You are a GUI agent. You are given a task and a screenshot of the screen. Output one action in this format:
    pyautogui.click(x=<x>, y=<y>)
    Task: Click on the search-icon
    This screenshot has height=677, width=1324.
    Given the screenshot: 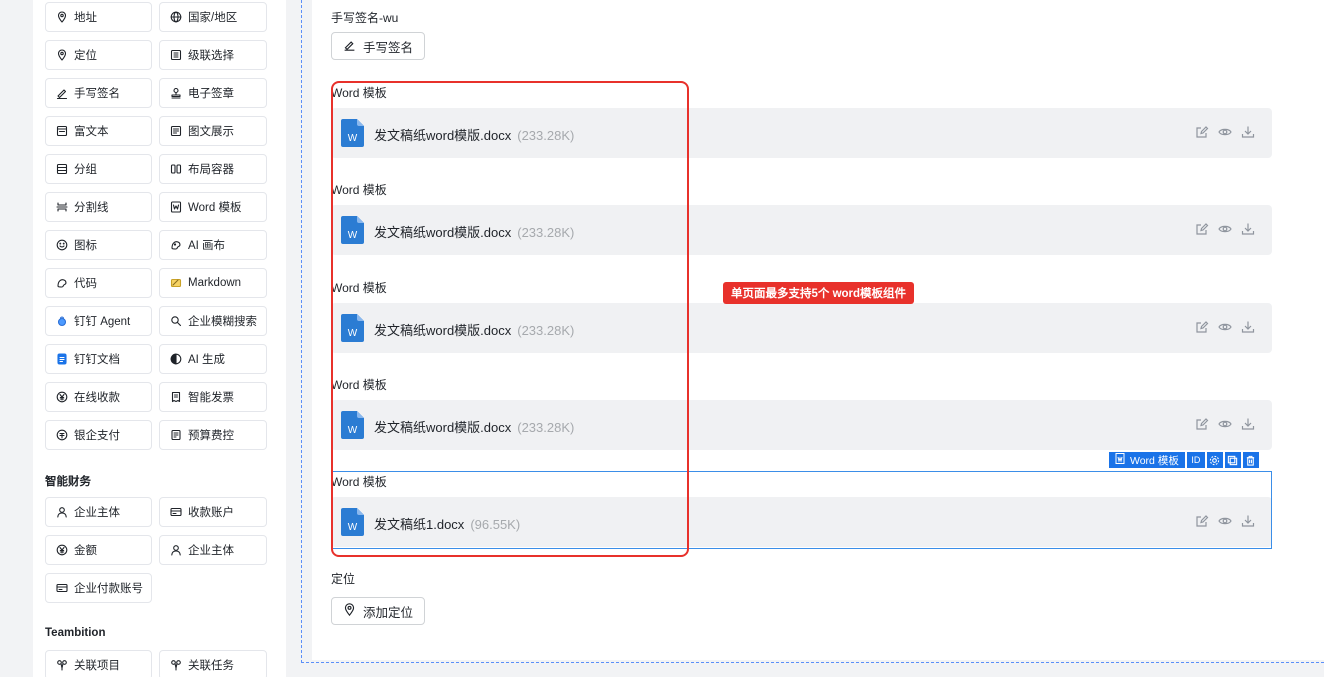 What is the action you would take?
    pyautogui.click(x=176, y=321)
    